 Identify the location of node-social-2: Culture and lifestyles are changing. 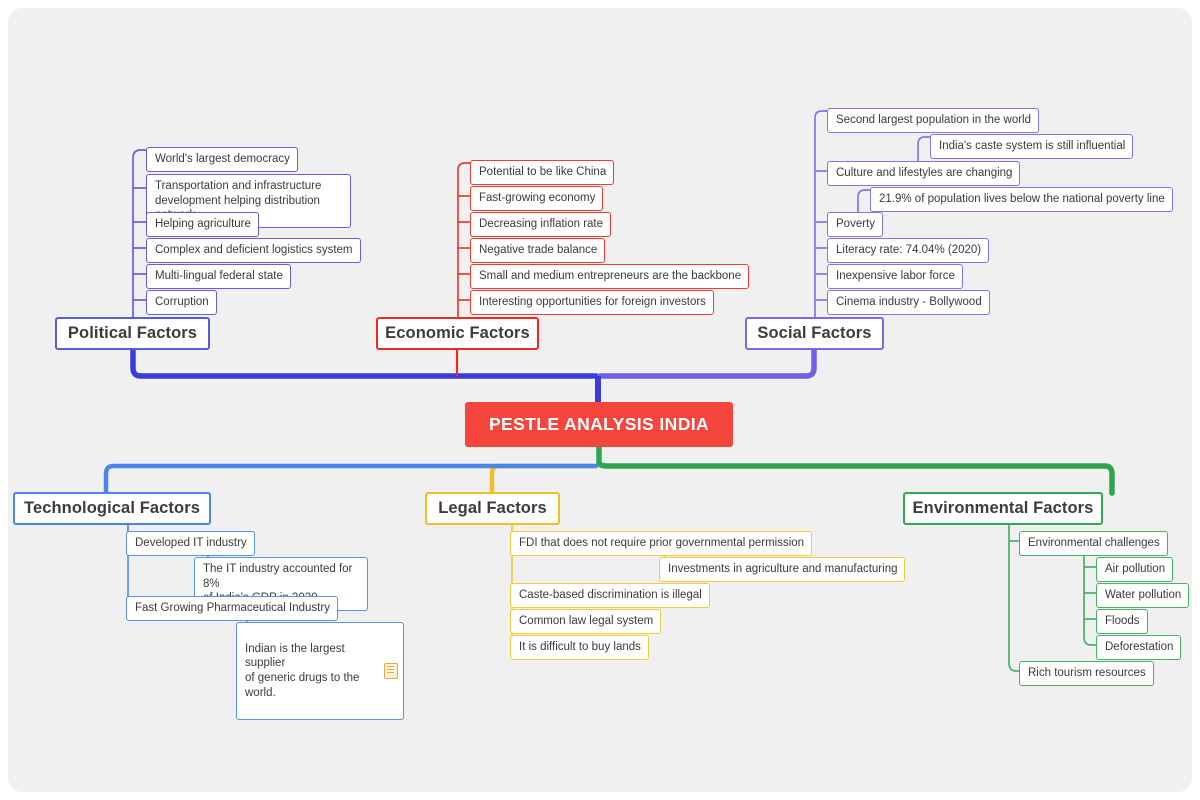
(924, 173).